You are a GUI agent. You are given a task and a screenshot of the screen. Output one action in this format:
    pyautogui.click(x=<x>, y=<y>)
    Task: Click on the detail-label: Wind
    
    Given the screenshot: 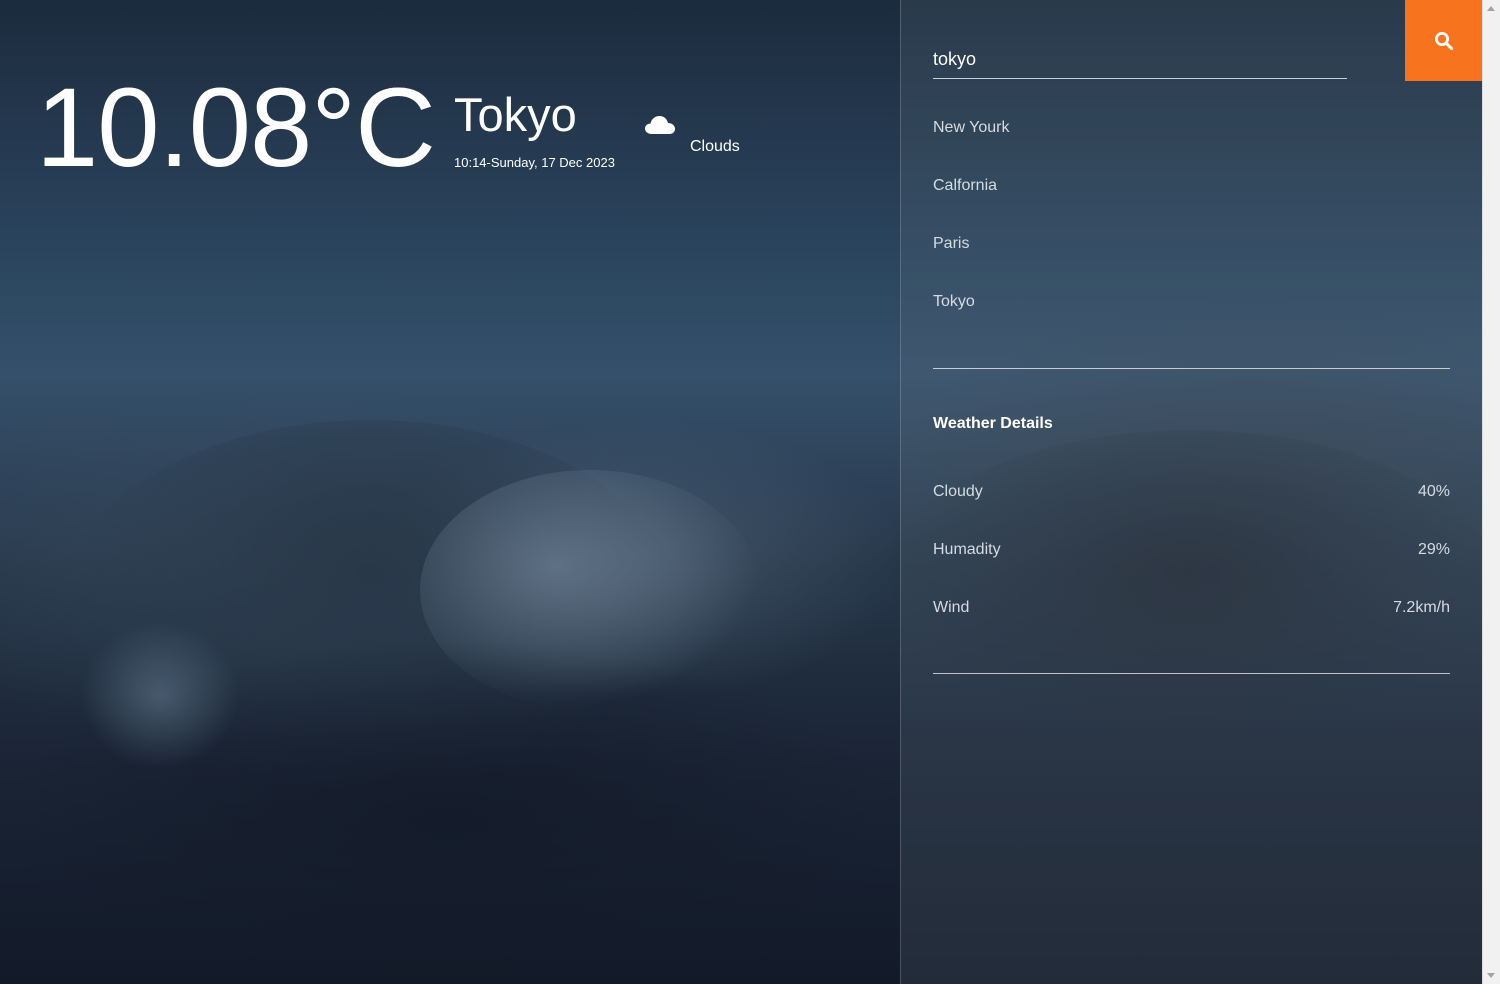 What is the action you would take?
    pyautogui.click(x=951, y=607)
    